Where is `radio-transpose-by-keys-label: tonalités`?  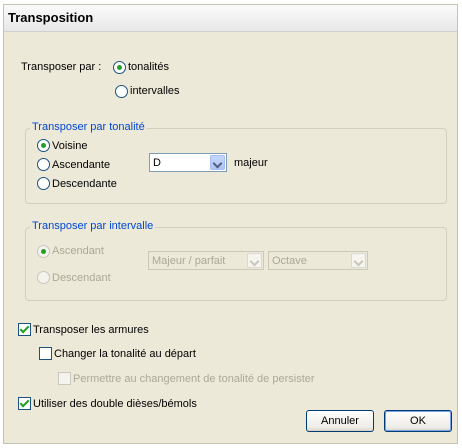 radio-transpose-by-keys-label: tonalités is located at coordinates (148, 67).